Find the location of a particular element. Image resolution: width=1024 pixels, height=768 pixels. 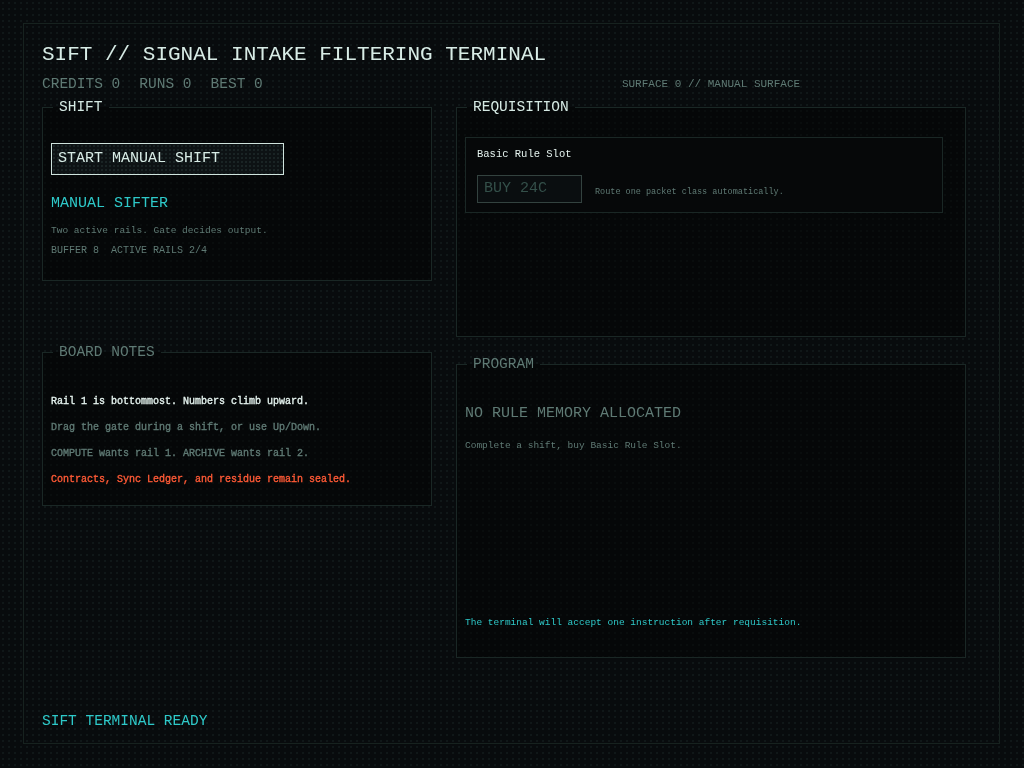

panel-title: SHIFT is located at coordinates (81, 107).